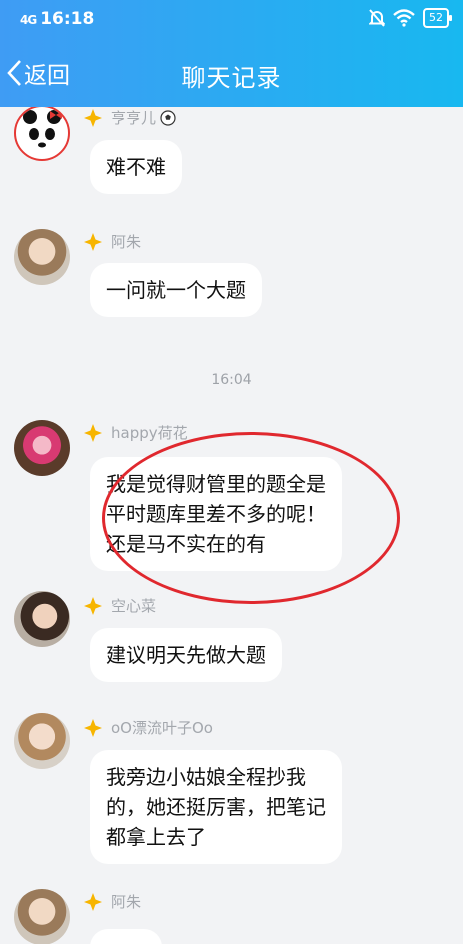  I want to click on sender-name: happy荷花, so click(149, 433).